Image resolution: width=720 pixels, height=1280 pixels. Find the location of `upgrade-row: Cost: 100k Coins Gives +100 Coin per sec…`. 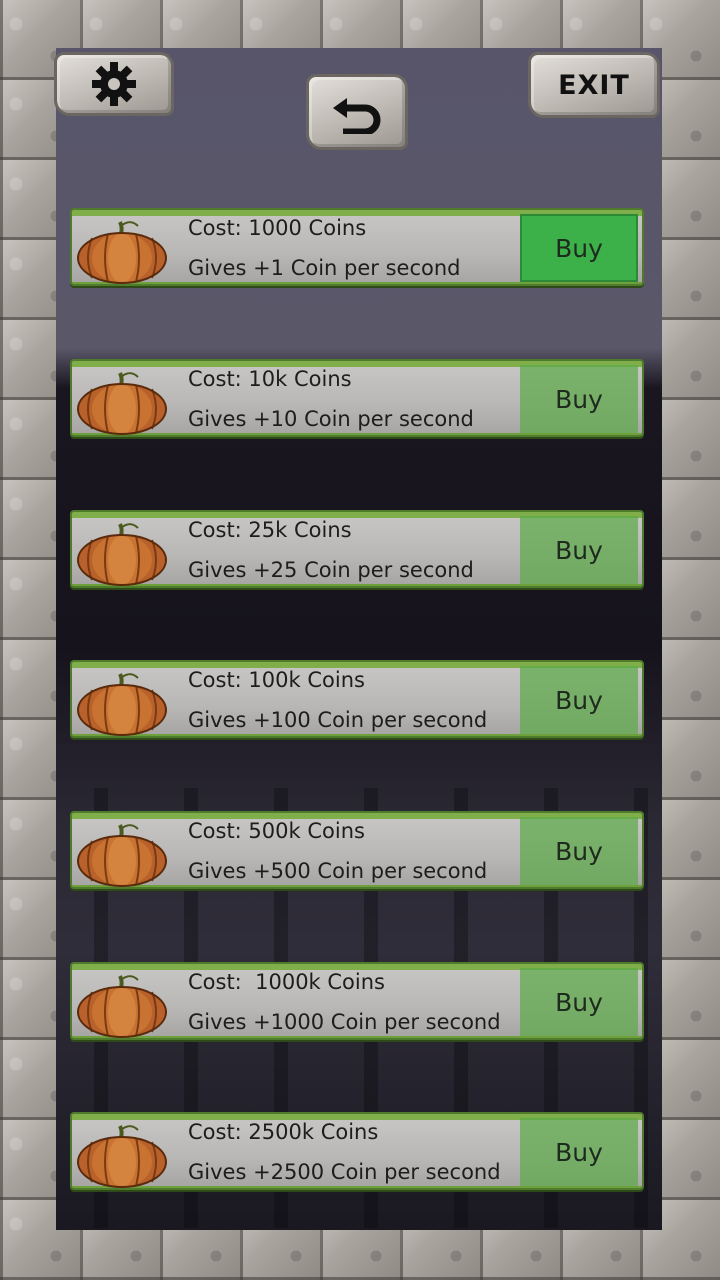

upgrade-row: Cost: 100k Coins Gives +100 Coin per sec… is located at coordinates (357, 699).